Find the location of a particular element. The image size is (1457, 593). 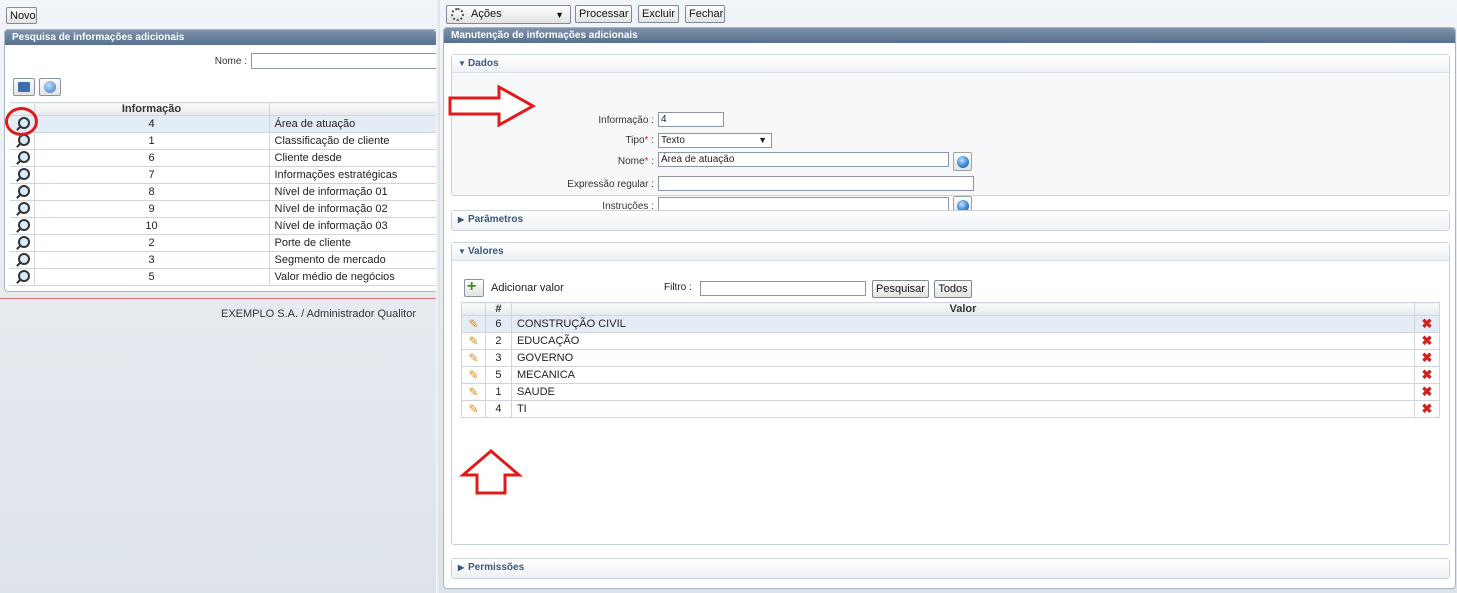

section-valores-header: ▼ Valores is located at coordinates (950, 252).